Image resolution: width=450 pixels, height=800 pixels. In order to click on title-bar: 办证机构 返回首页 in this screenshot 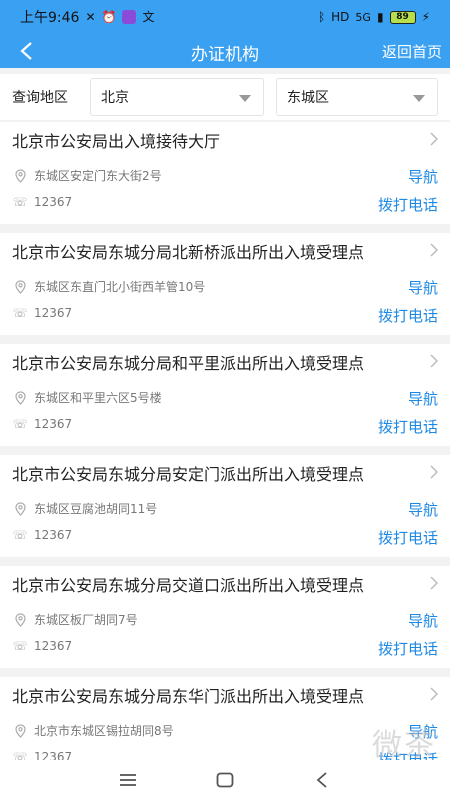, I will do `click(225, 51)`.